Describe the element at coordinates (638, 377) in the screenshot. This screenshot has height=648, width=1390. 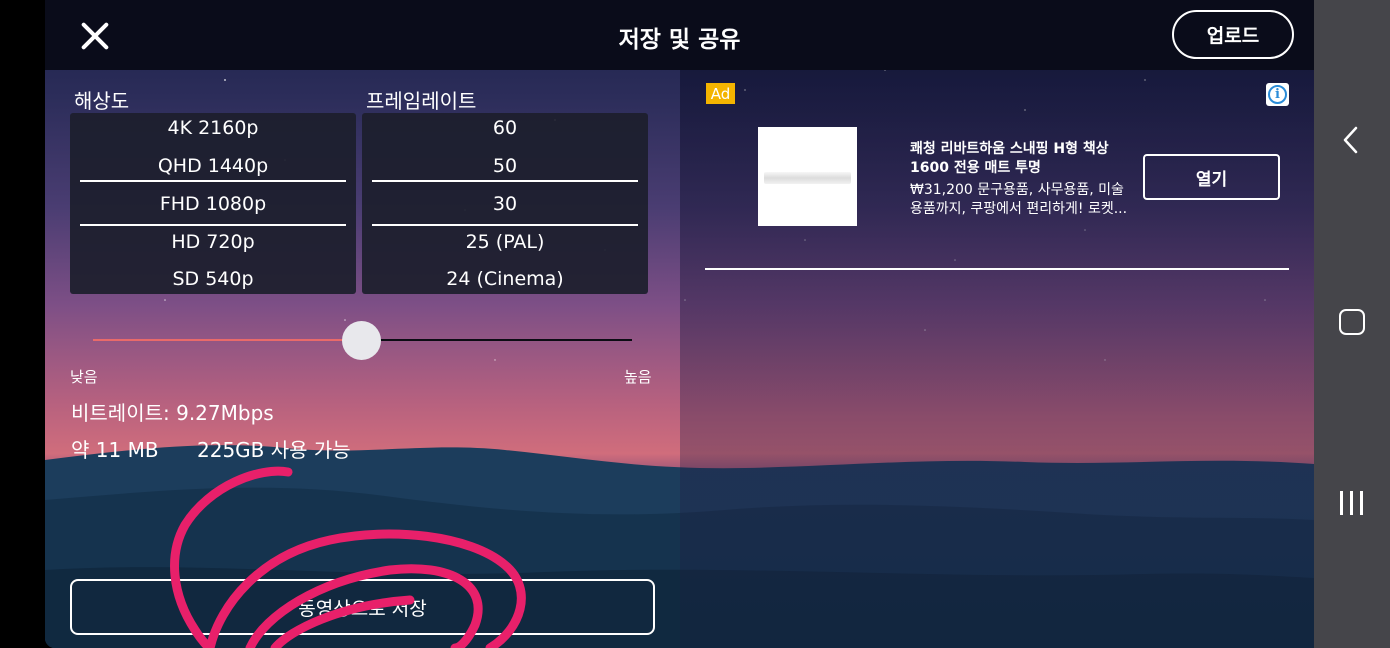
I see `slider-high-label: 높음` at that location.